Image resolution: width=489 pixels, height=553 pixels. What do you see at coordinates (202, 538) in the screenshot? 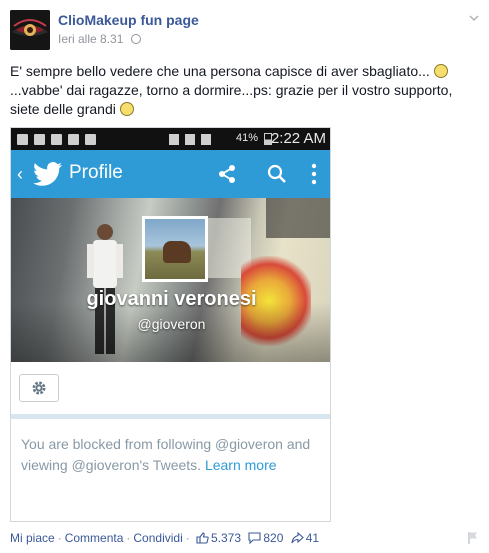
I see `thumbs-up-icon` at bounding box center [202, 538].